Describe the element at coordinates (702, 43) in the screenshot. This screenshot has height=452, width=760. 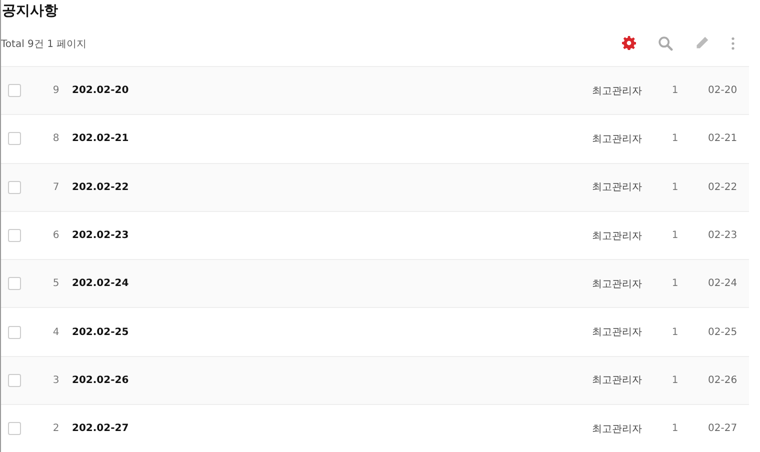
I see `pencil-icon` at that location.